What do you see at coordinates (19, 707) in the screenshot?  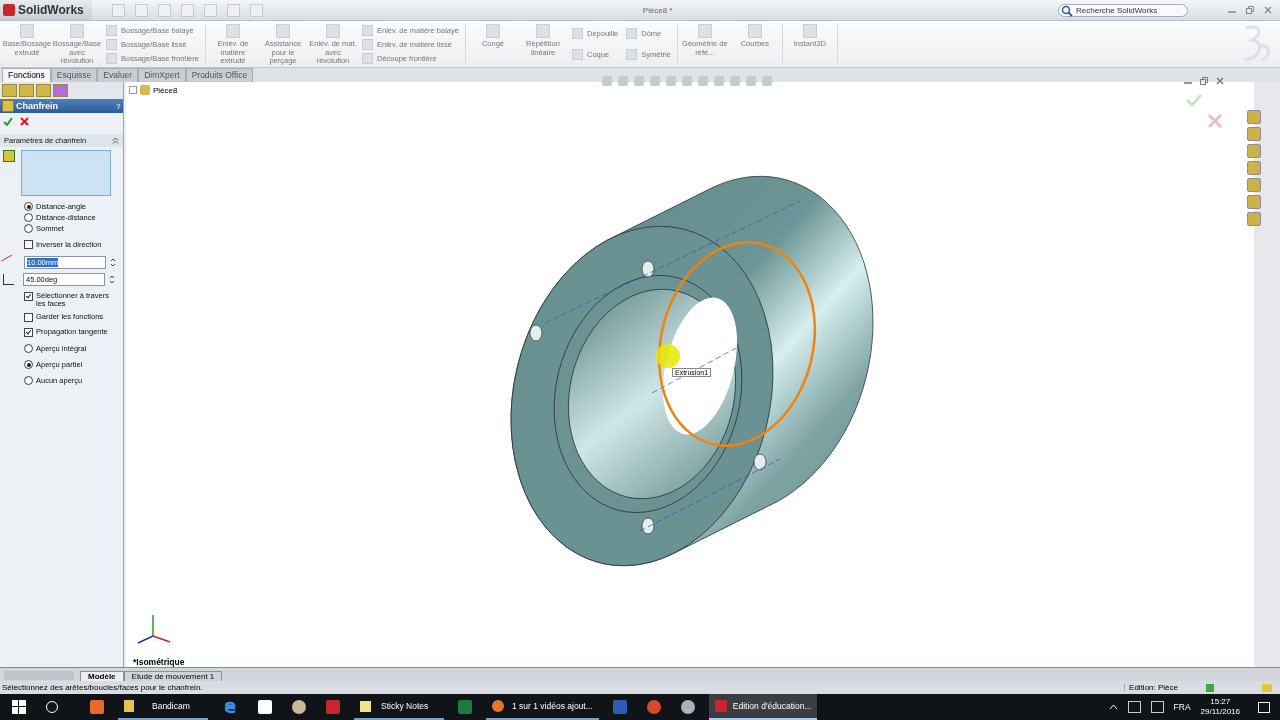 I see `windows-start-icon` at bounding box center [19, 707].